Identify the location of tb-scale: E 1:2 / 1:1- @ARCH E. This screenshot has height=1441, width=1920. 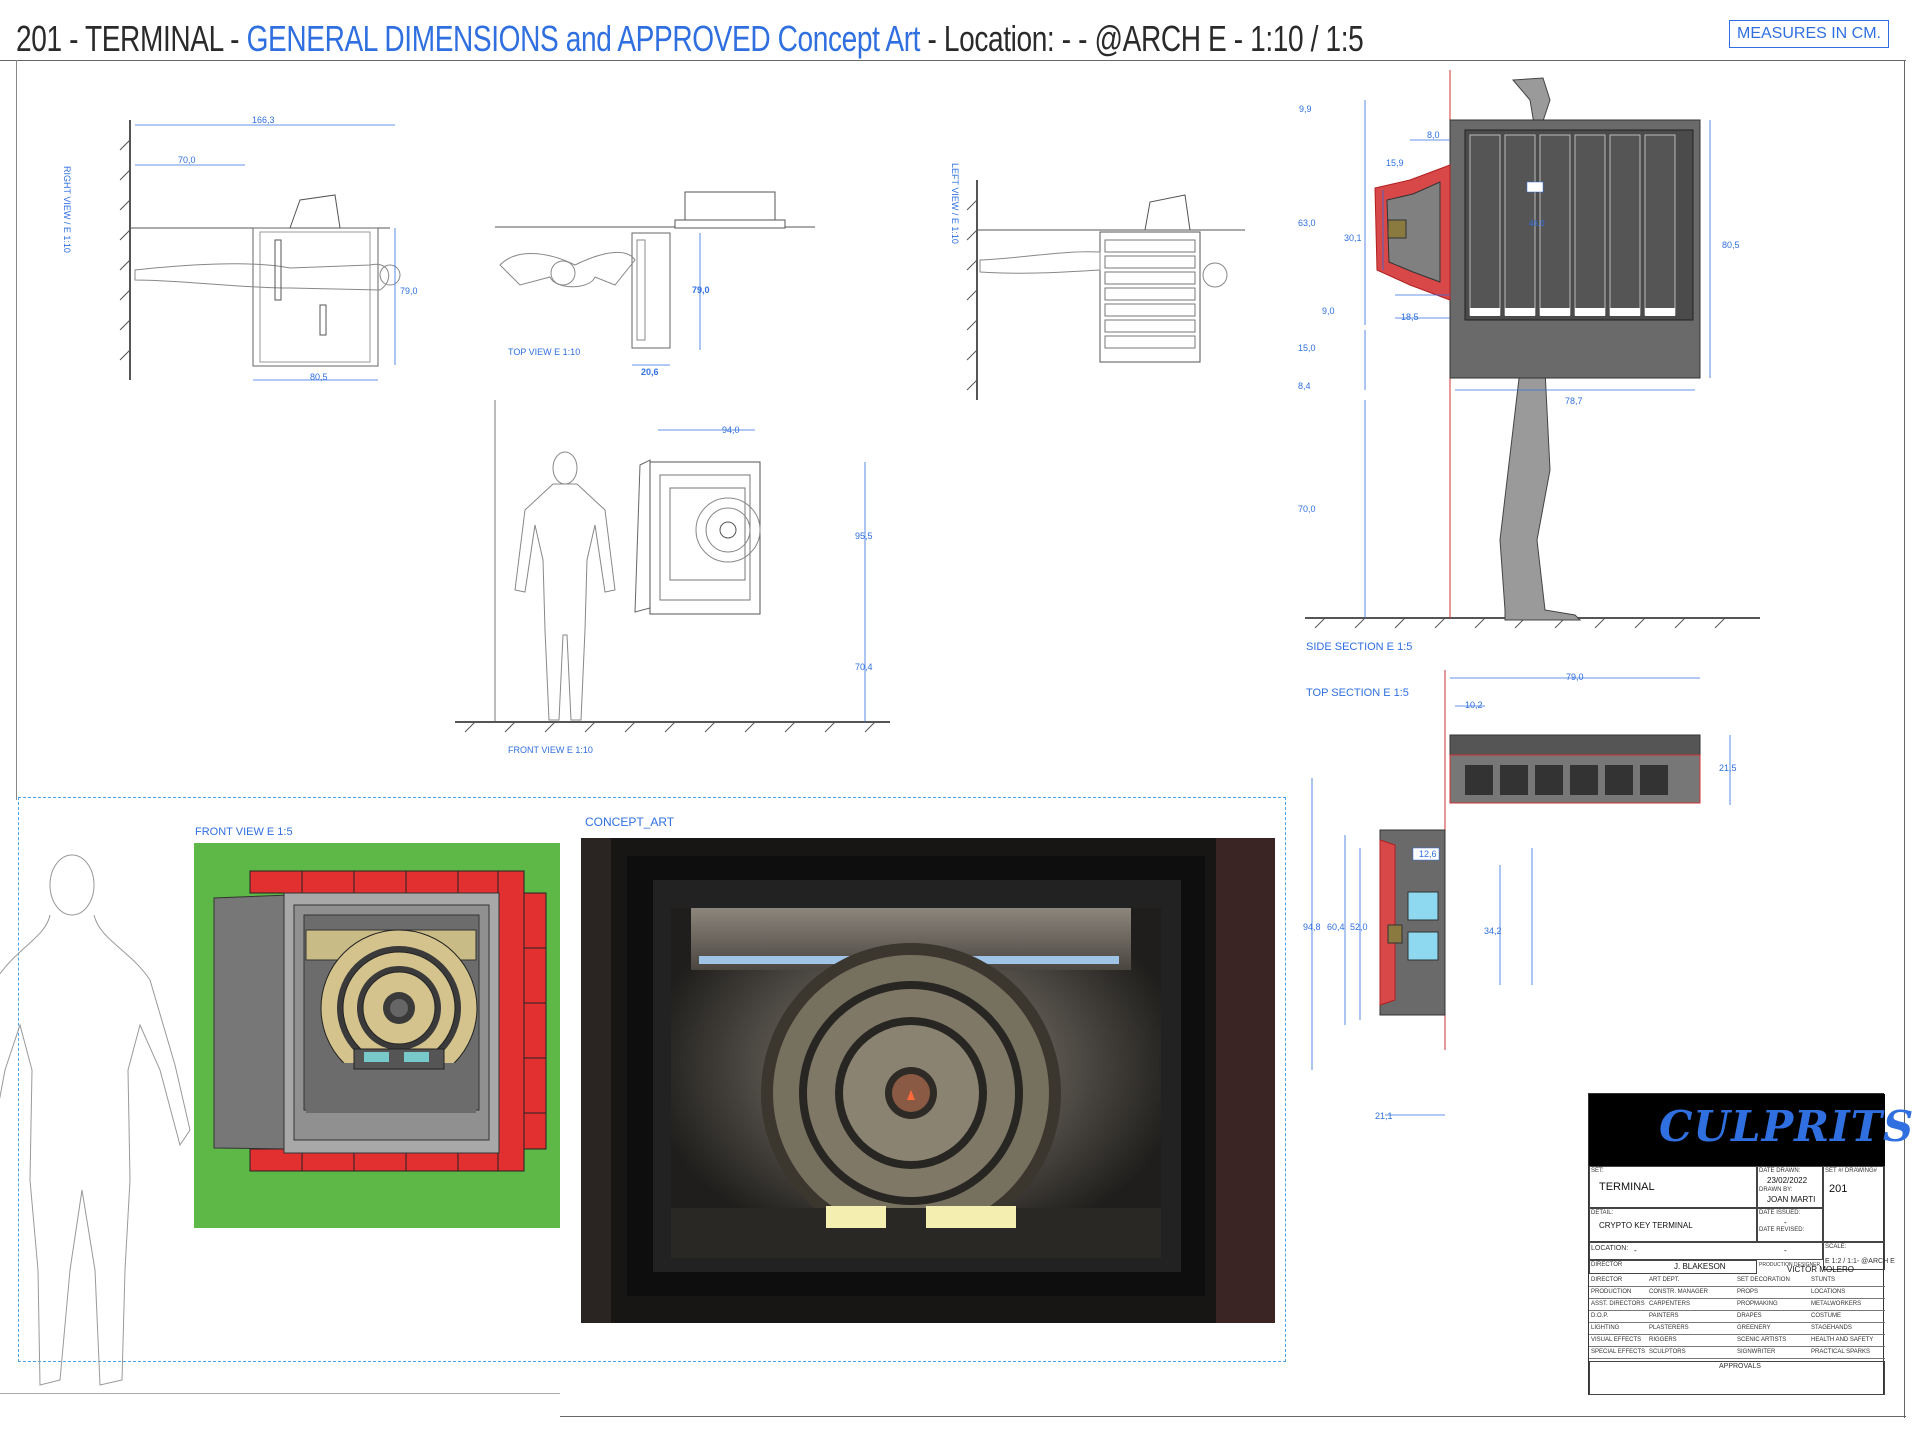
(1860, 1261).